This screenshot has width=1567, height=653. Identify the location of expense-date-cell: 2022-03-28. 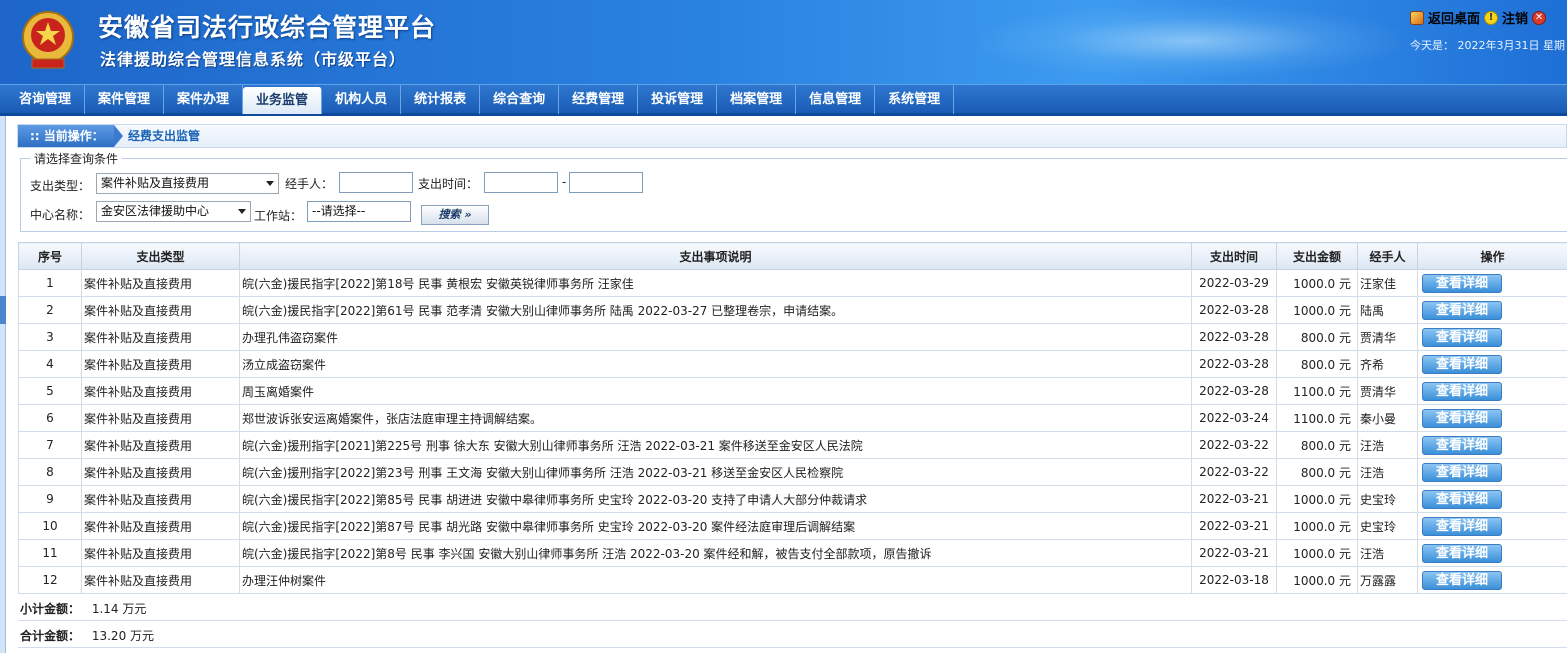
(1234, 364).